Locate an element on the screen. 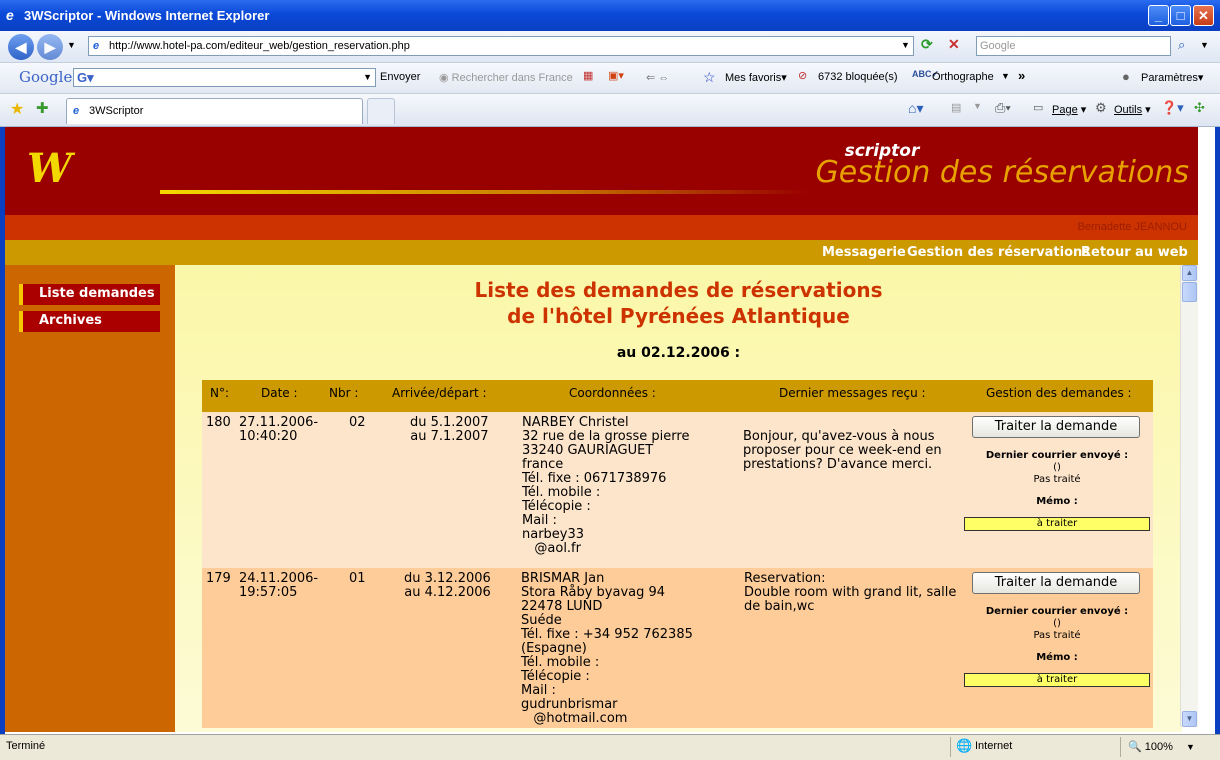 This screenshot has height=760, width=1220. feeds-icon: ▤ is located at coordinates (956, 107).